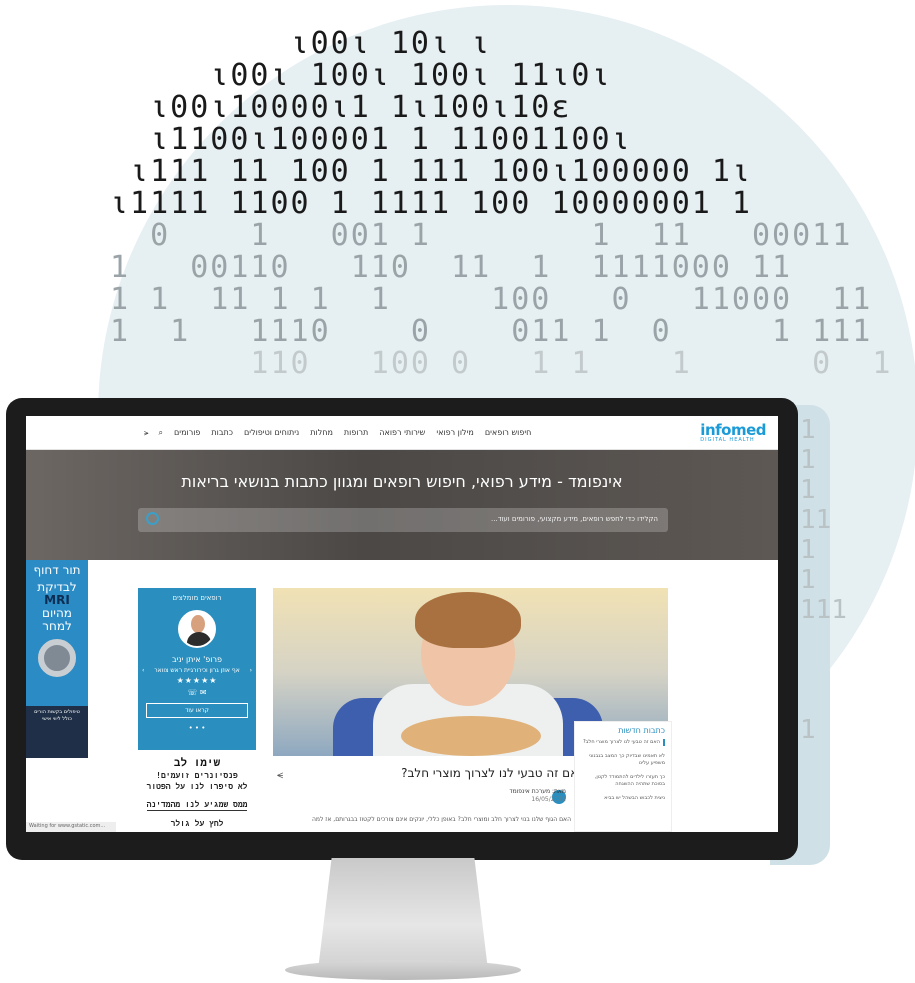  What do you see at coordinates (850, 580) in the screenshot?
I see `side-binary-decoration: 1 1 1 11 1 1 111 1` at bounding box center [850, 580].